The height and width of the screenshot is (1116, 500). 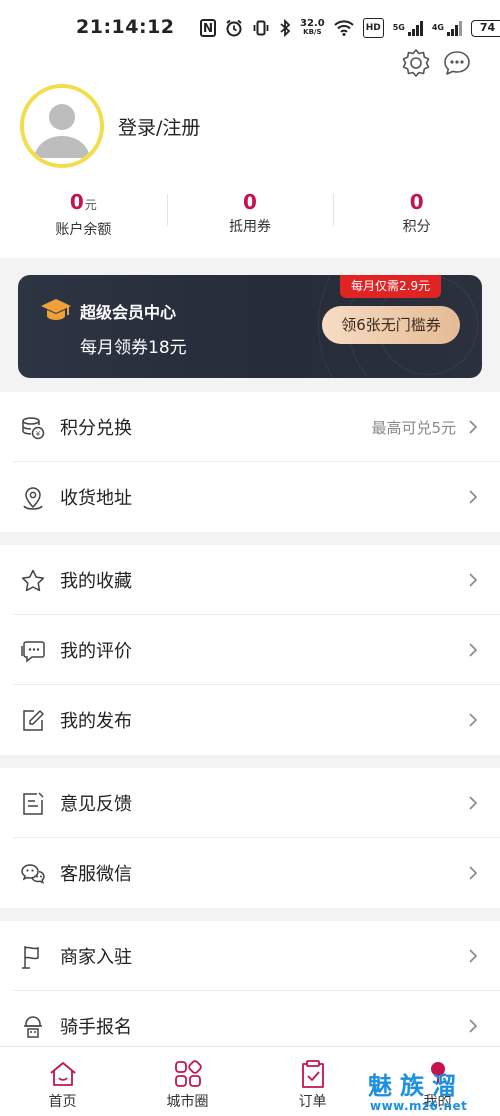 I want to click on stat-coupons: 0 抵用券, so click(x=250, y=215).